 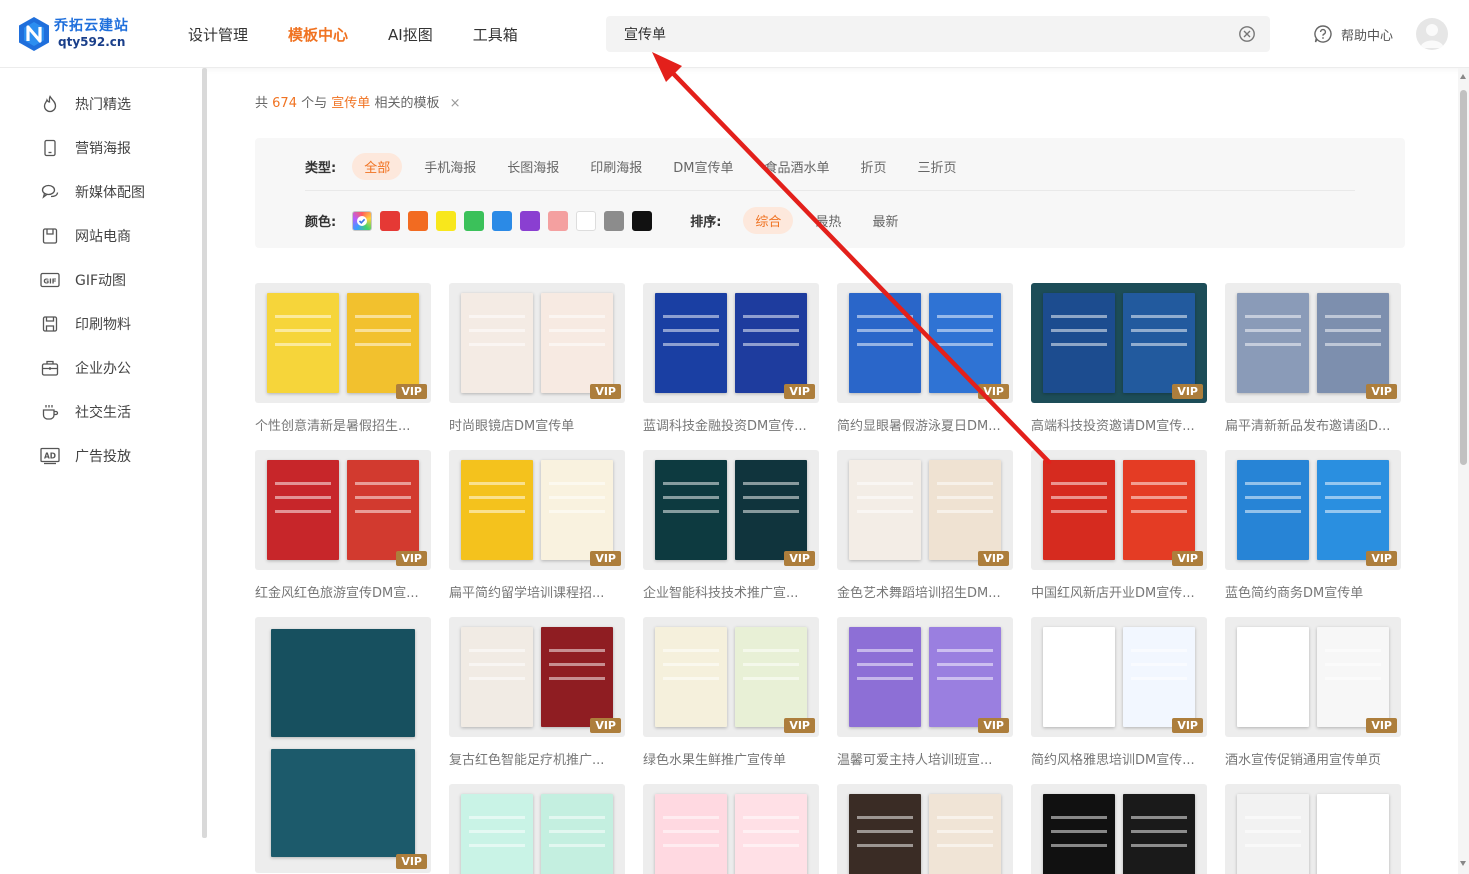 I want to click on page-scrollbar, so click(x=1463, y=471).